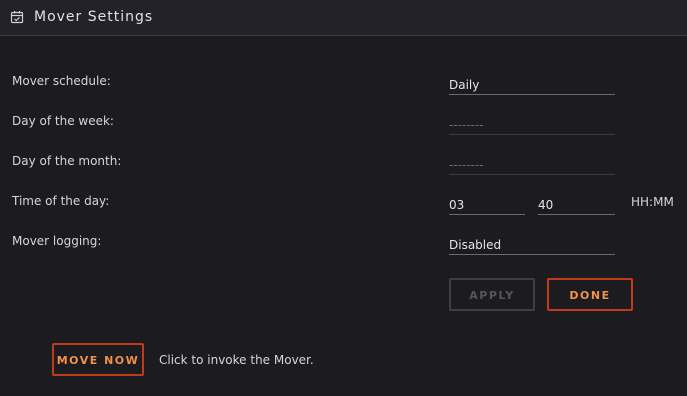 The height and width of the screenshot is (396, 687). Describe the element at coordinates (492, 294) in the screenshot. I see `apply-button: APPLY` at that location.